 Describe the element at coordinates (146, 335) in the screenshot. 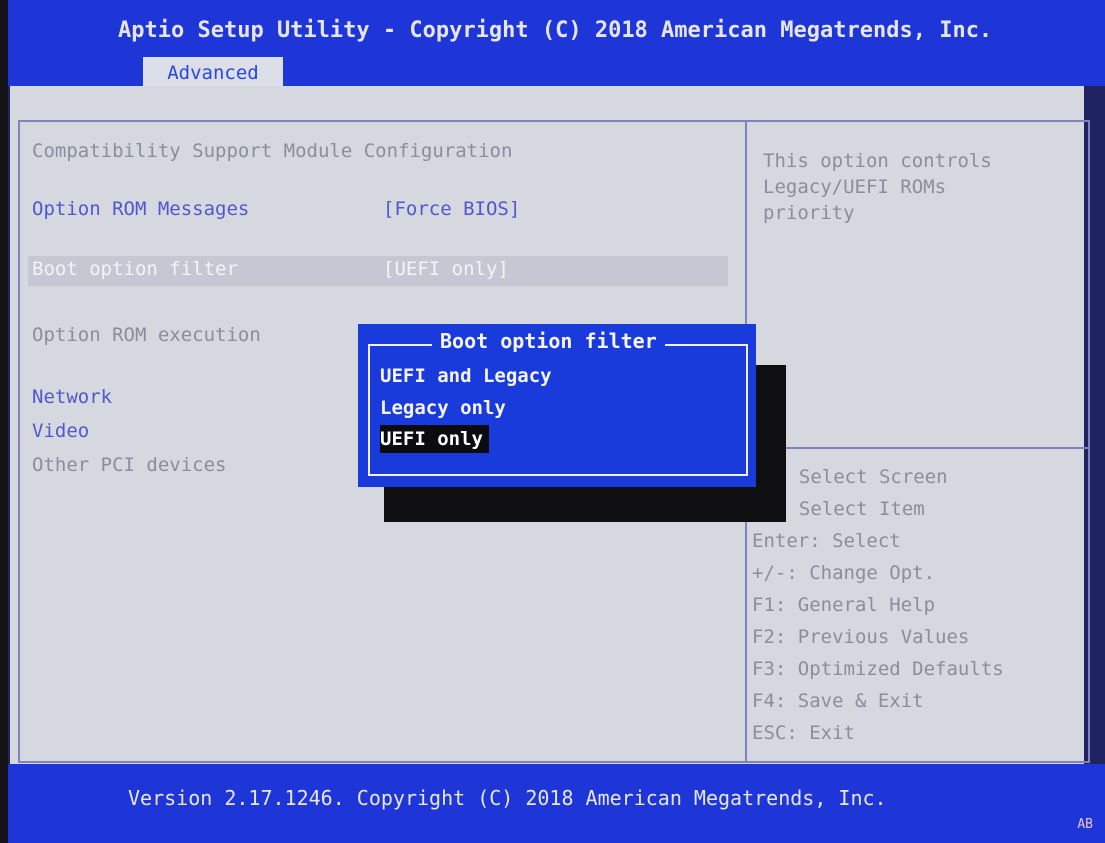

I see `setting-label: Option ROM execution` at that location.